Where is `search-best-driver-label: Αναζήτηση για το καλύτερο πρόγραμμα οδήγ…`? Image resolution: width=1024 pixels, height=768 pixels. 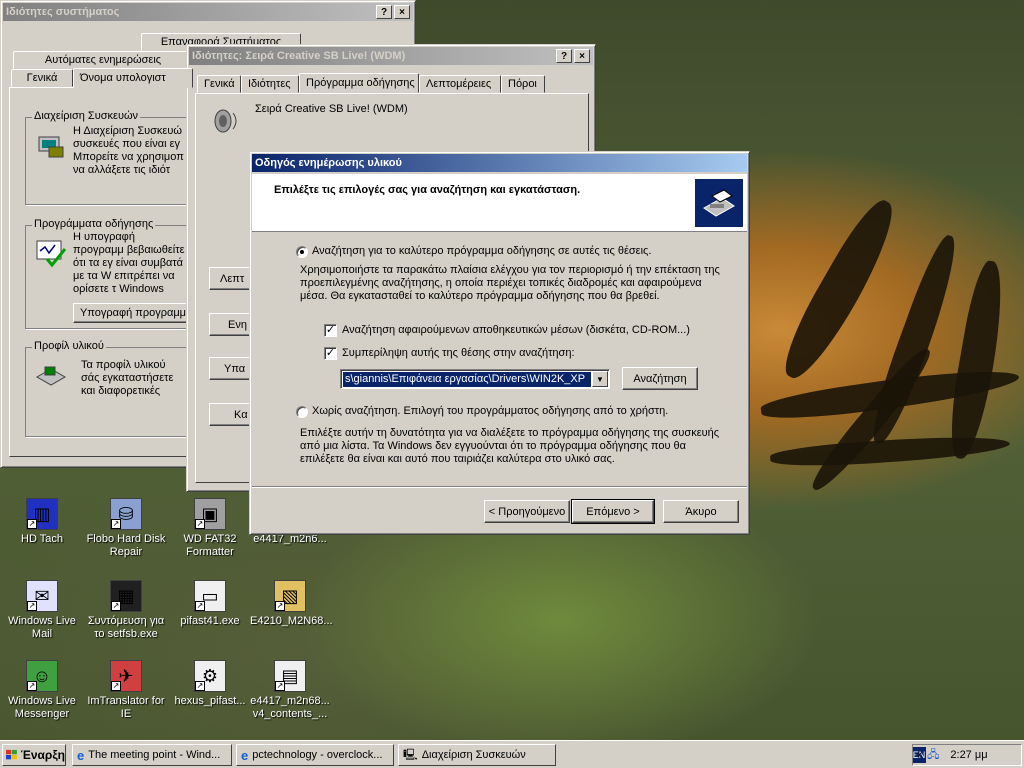
search-best-driver-label: Αναζήτηση για το καλύτερο πρόγραμμα οδήγ… is located at coordinates (481, 251).